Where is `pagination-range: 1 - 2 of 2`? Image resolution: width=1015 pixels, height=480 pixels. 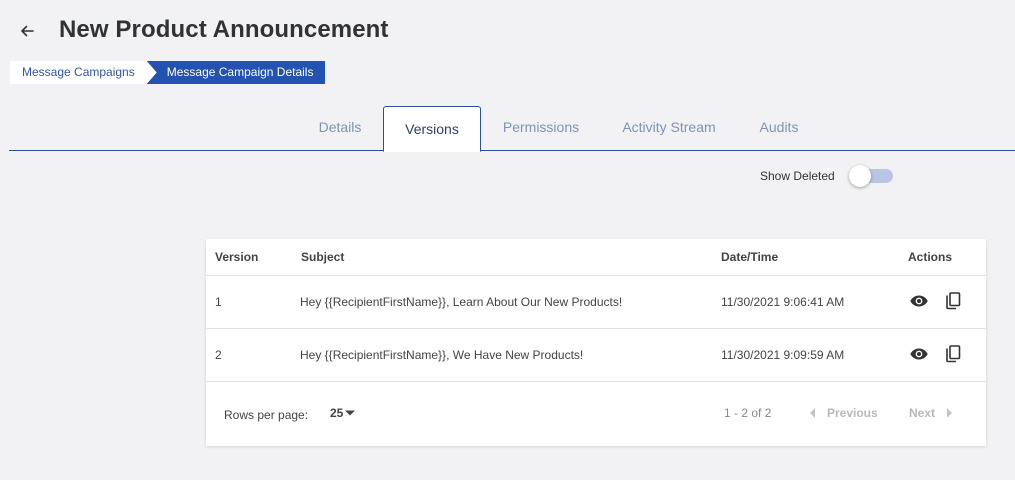
pagination-range: 1 - 2 of 2 is located at coordinates (748, 413).